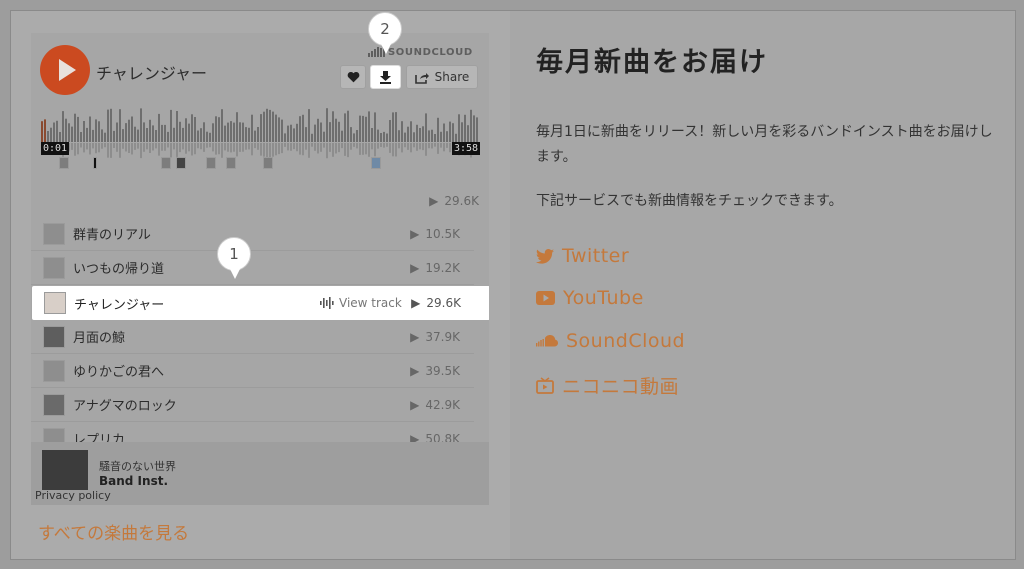  I want to click on track-row: ゆりかごの君へ ▶ 39.5K, so click(252, 371).